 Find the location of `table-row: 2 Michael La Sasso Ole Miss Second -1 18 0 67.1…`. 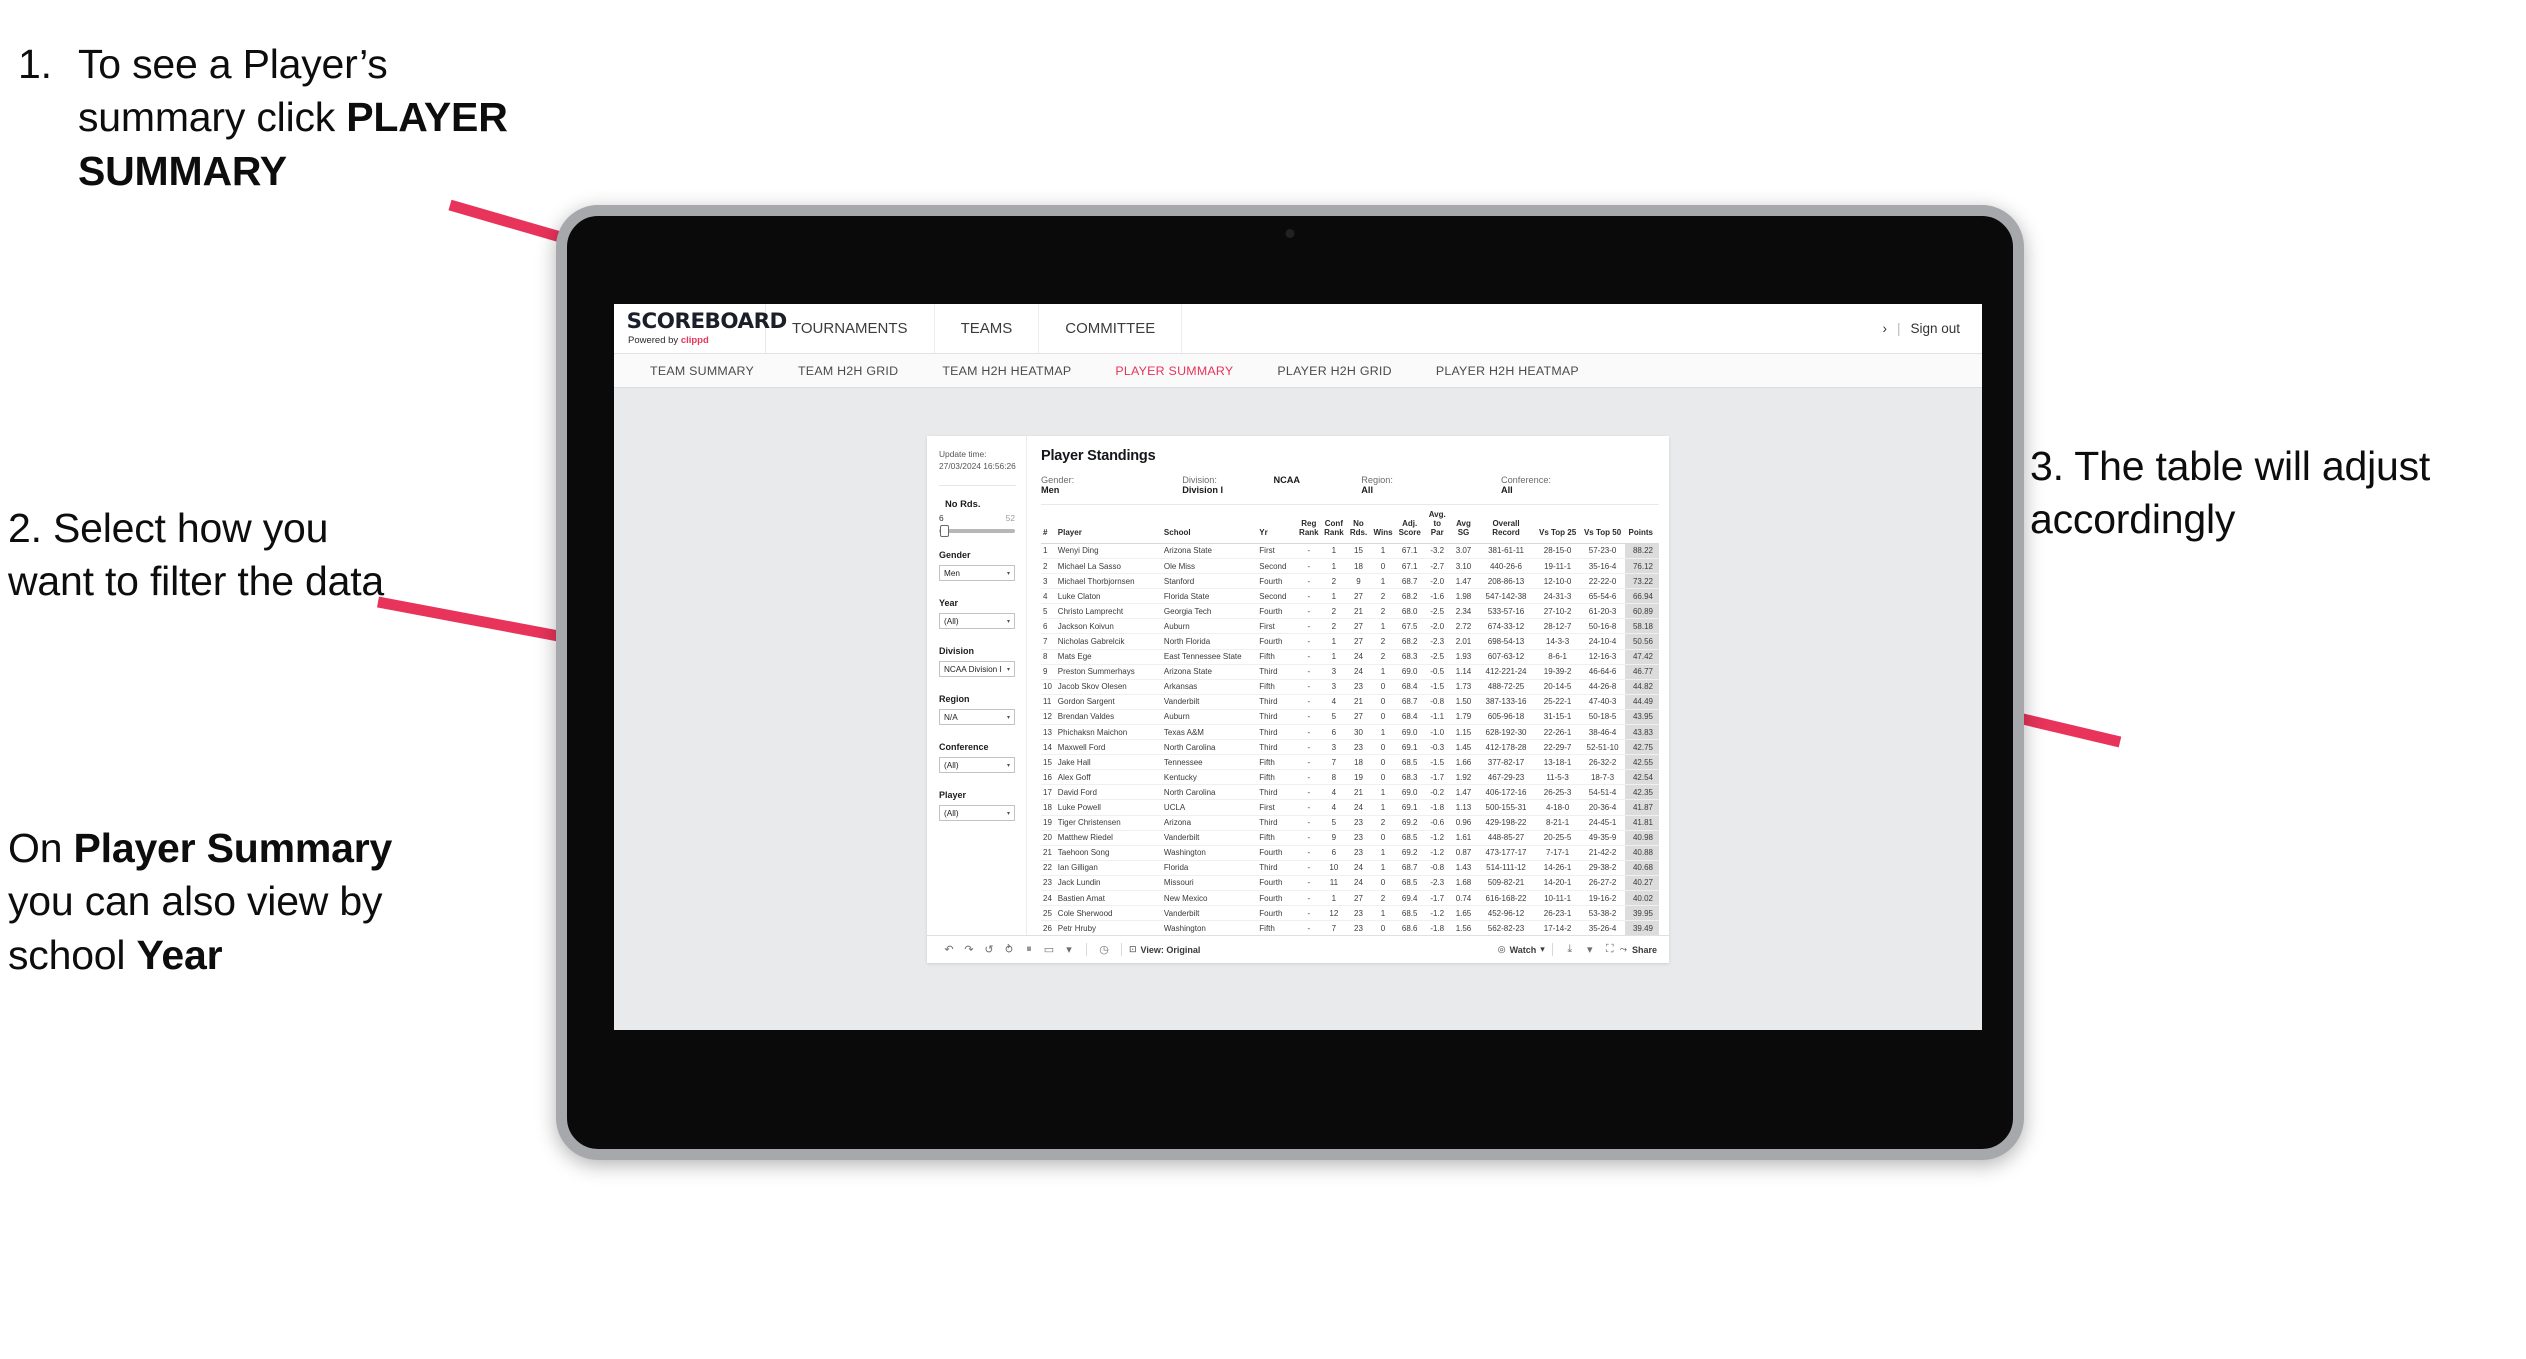

table-row: 2 Michael La Sasso Ole Miss Second -1 18 0 67.1… is located at coordinates (1350, 565).